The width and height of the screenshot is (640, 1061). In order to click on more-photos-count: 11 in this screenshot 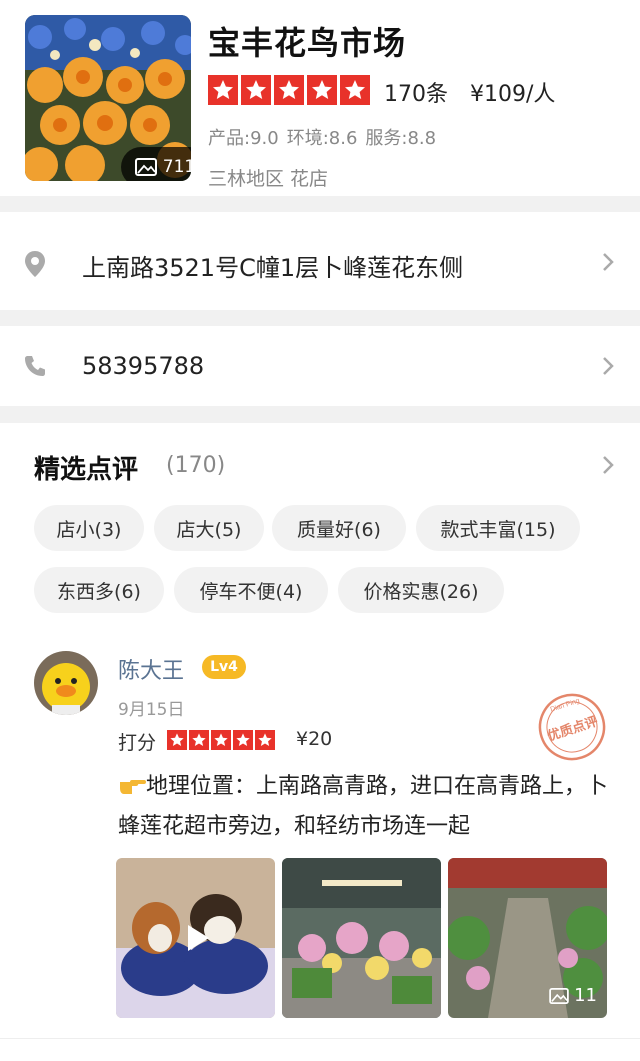, I will do `click(585, 995)`.